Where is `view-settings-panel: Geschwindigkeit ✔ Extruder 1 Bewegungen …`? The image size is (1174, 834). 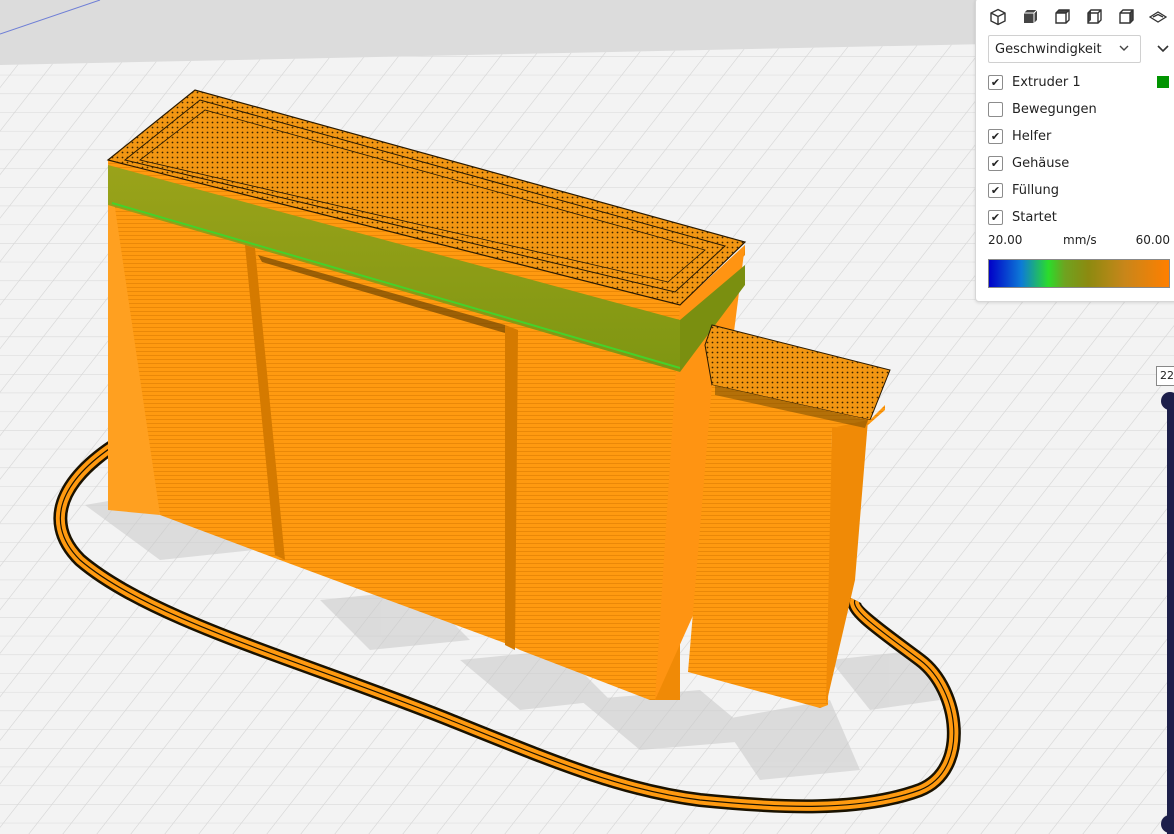 view-settings-panel: Geschwindigkeit ✔ Extruder 1 Bewegungen … is located at coordinates (1074, 151).